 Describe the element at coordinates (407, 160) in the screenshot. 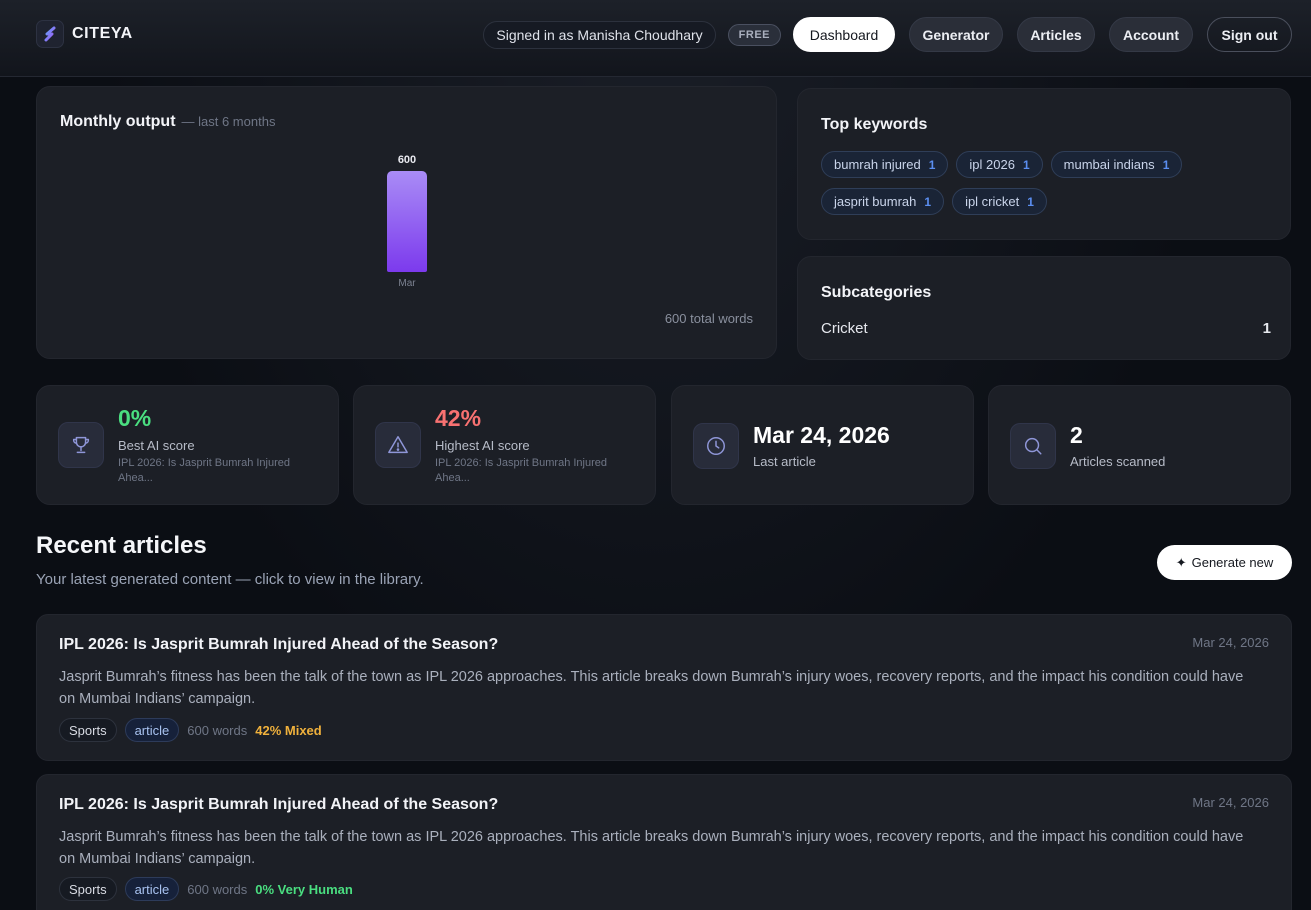

I see `bar-value-label: 600` at that location.